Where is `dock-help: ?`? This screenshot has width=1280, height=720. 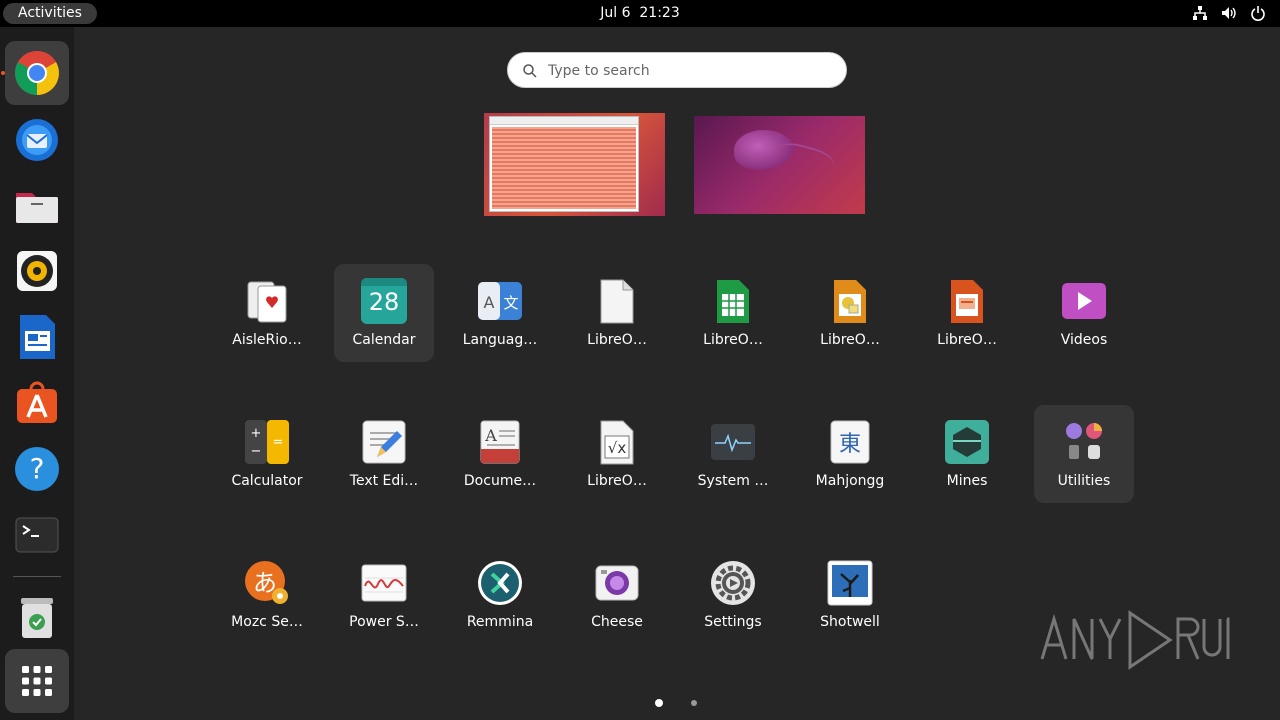
dock-help: ? is located at coordinates (37, 469).